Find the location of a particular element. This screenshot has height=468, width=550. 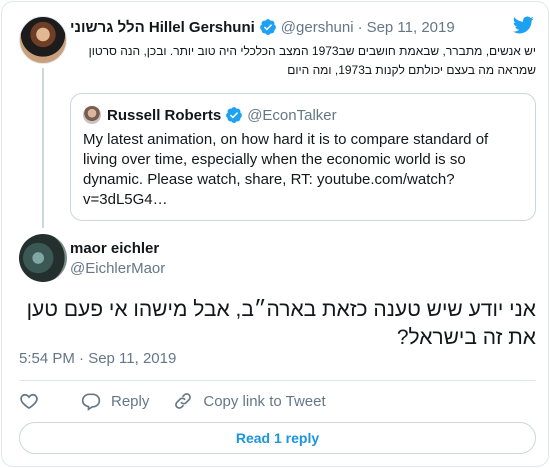

quoted-header: Russell Roberts @EconTalker is located at coordinates (210, 115).